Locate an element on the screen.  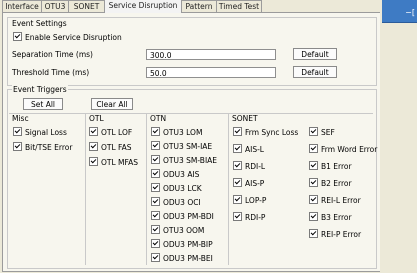
event-settings-heading: Event Settings is located at coordinates (39, 23).